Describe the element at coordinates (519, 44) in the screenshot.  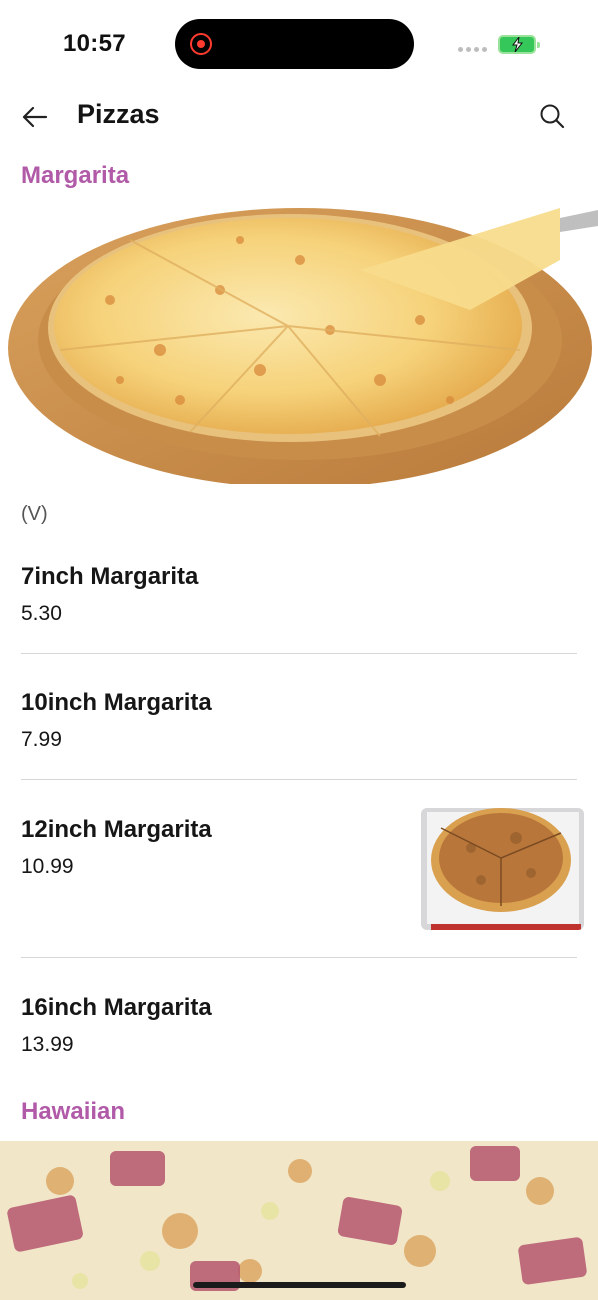
I see `battery-charging-icon` at that location.